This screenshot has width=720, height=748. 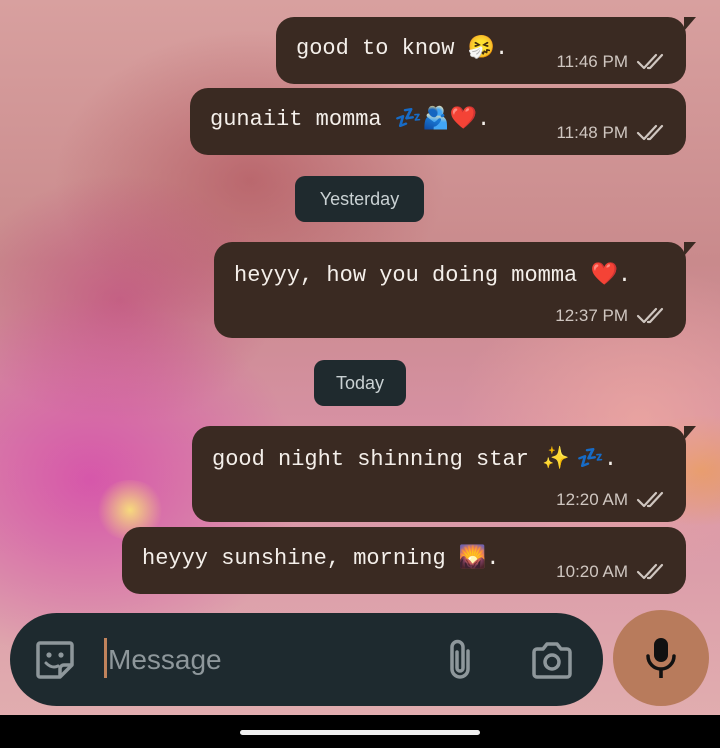 I want to click on message-time: 11:46 PM, so click(x=592, y=61).